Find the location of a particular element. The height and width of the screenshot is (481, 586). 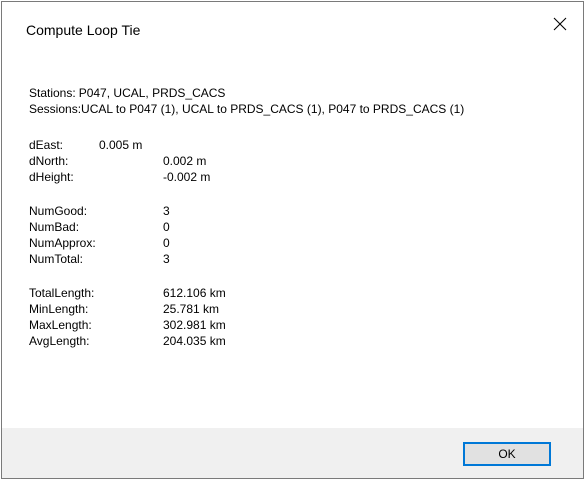

numgood-label: NumGood: is located at coordinates (58, 211).